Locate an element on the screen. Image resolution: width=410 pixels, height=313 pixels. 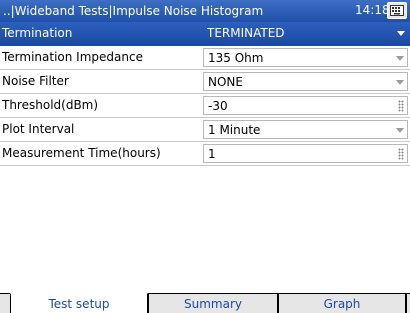
termination-label: Termination is located at coordinates (37, 33).